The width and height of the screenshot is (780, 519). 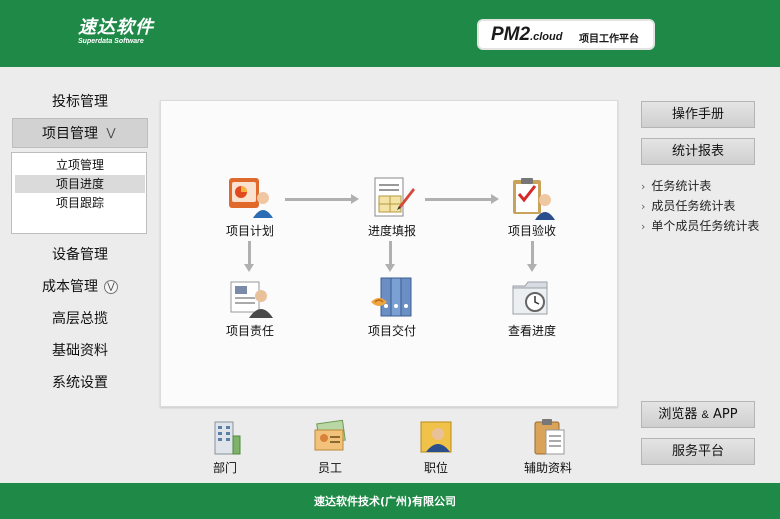 What do you see at coordinates (547, 468) in the screenshot?
I see `bottom-item-label: 辅助资料` at bounding box center [547, 468].